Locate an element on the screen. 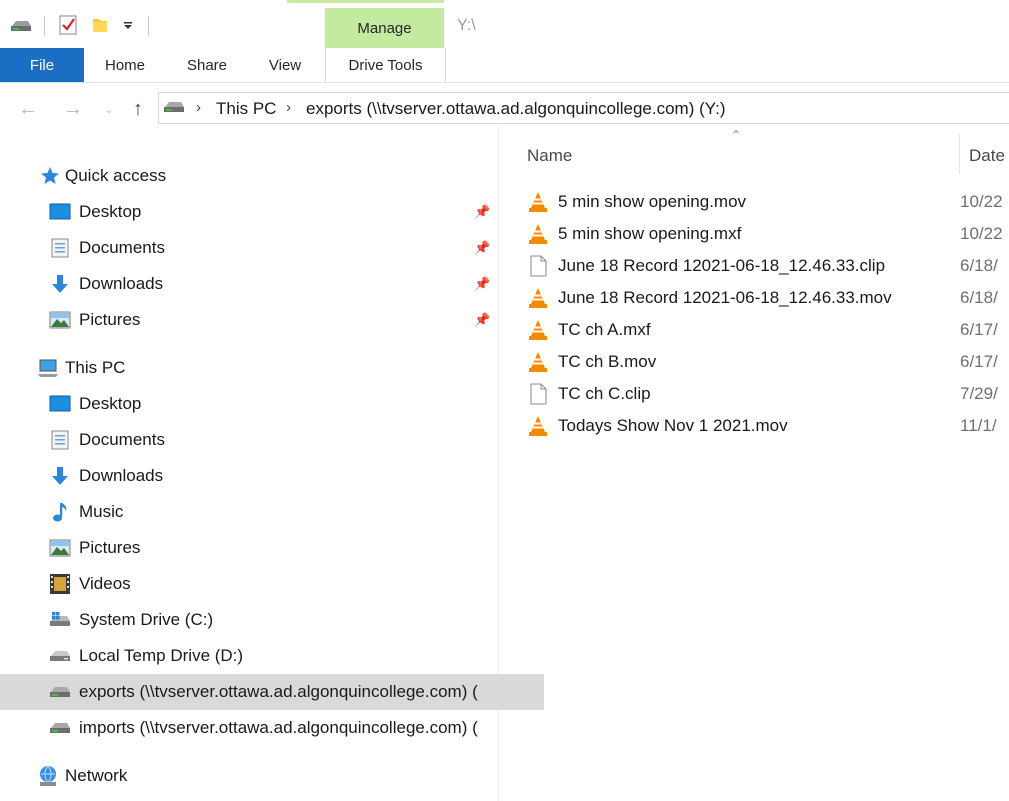 This screenshot has height=801, width=1009. nav-label: Network is located at coordinates (96, 775).